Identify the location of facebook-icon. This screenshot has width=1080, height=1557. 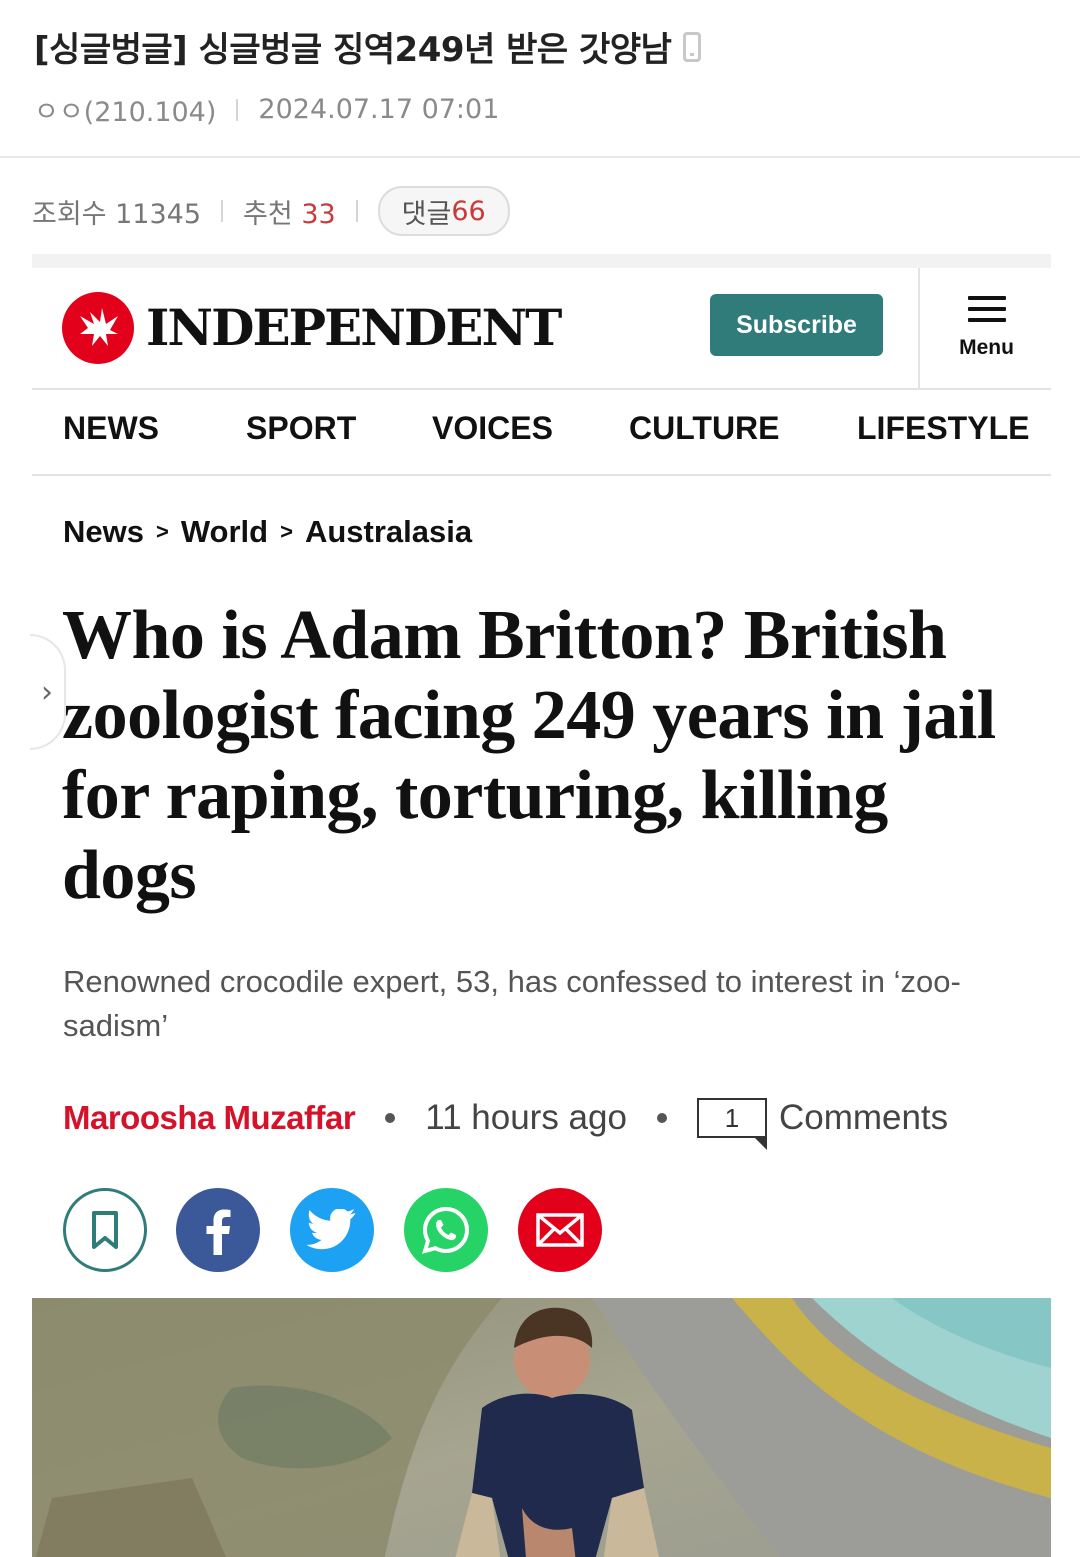
(218, 1230).